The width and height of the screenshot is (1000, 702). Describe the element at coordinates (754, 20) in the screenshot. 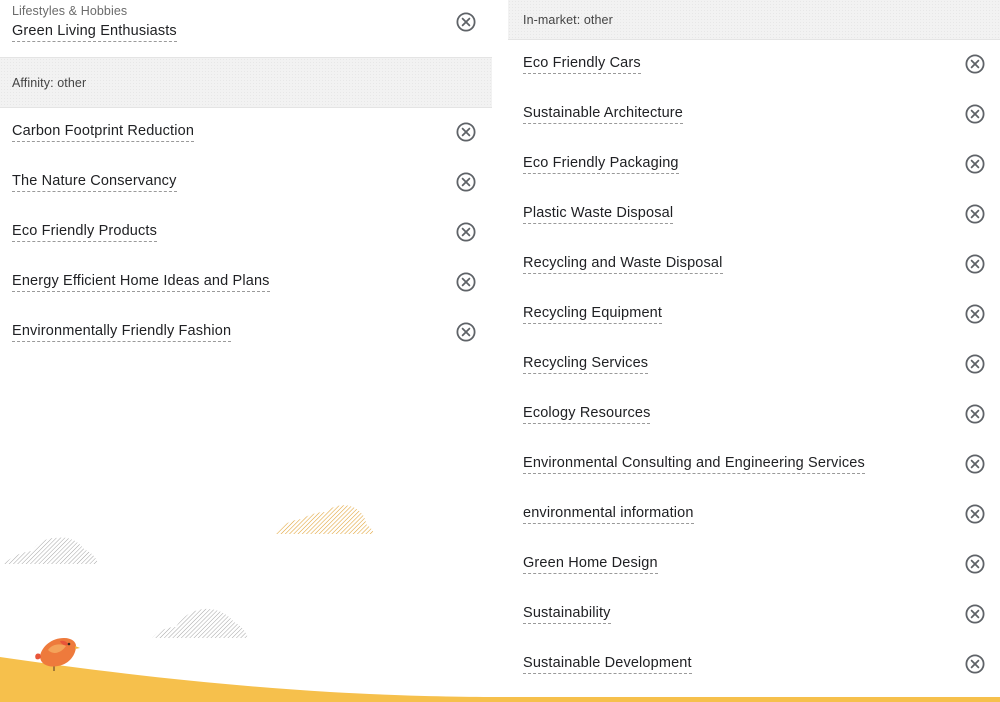

I see `section-header-in-market: In-market: other` at that location.